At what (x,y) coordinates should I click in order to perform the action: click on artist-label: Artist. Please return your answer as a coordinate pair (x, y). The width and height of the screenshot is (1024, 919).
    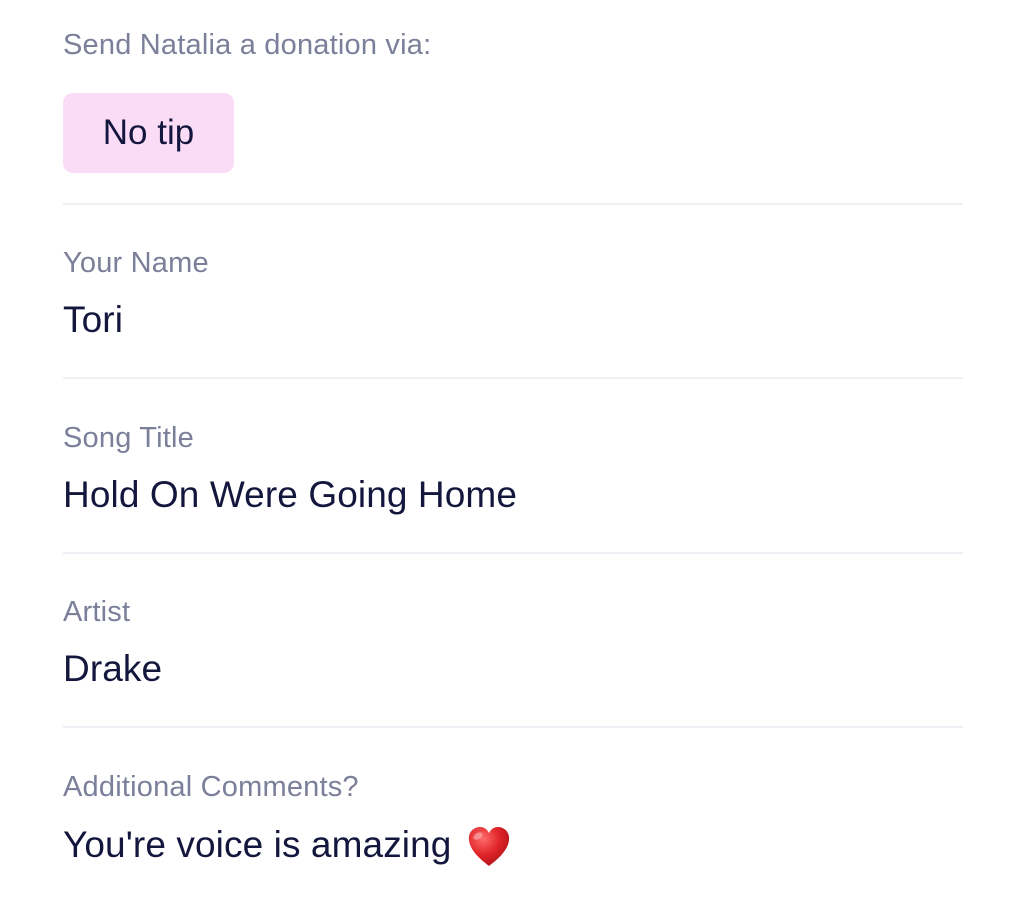
    Looking at the image, I should click on (97, 612).